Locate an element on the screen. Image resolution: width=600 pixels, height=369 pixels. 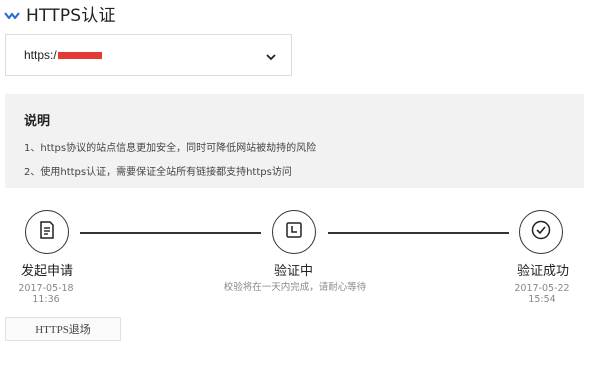
note-heading: 说明 is located at coordinates (37, 121).